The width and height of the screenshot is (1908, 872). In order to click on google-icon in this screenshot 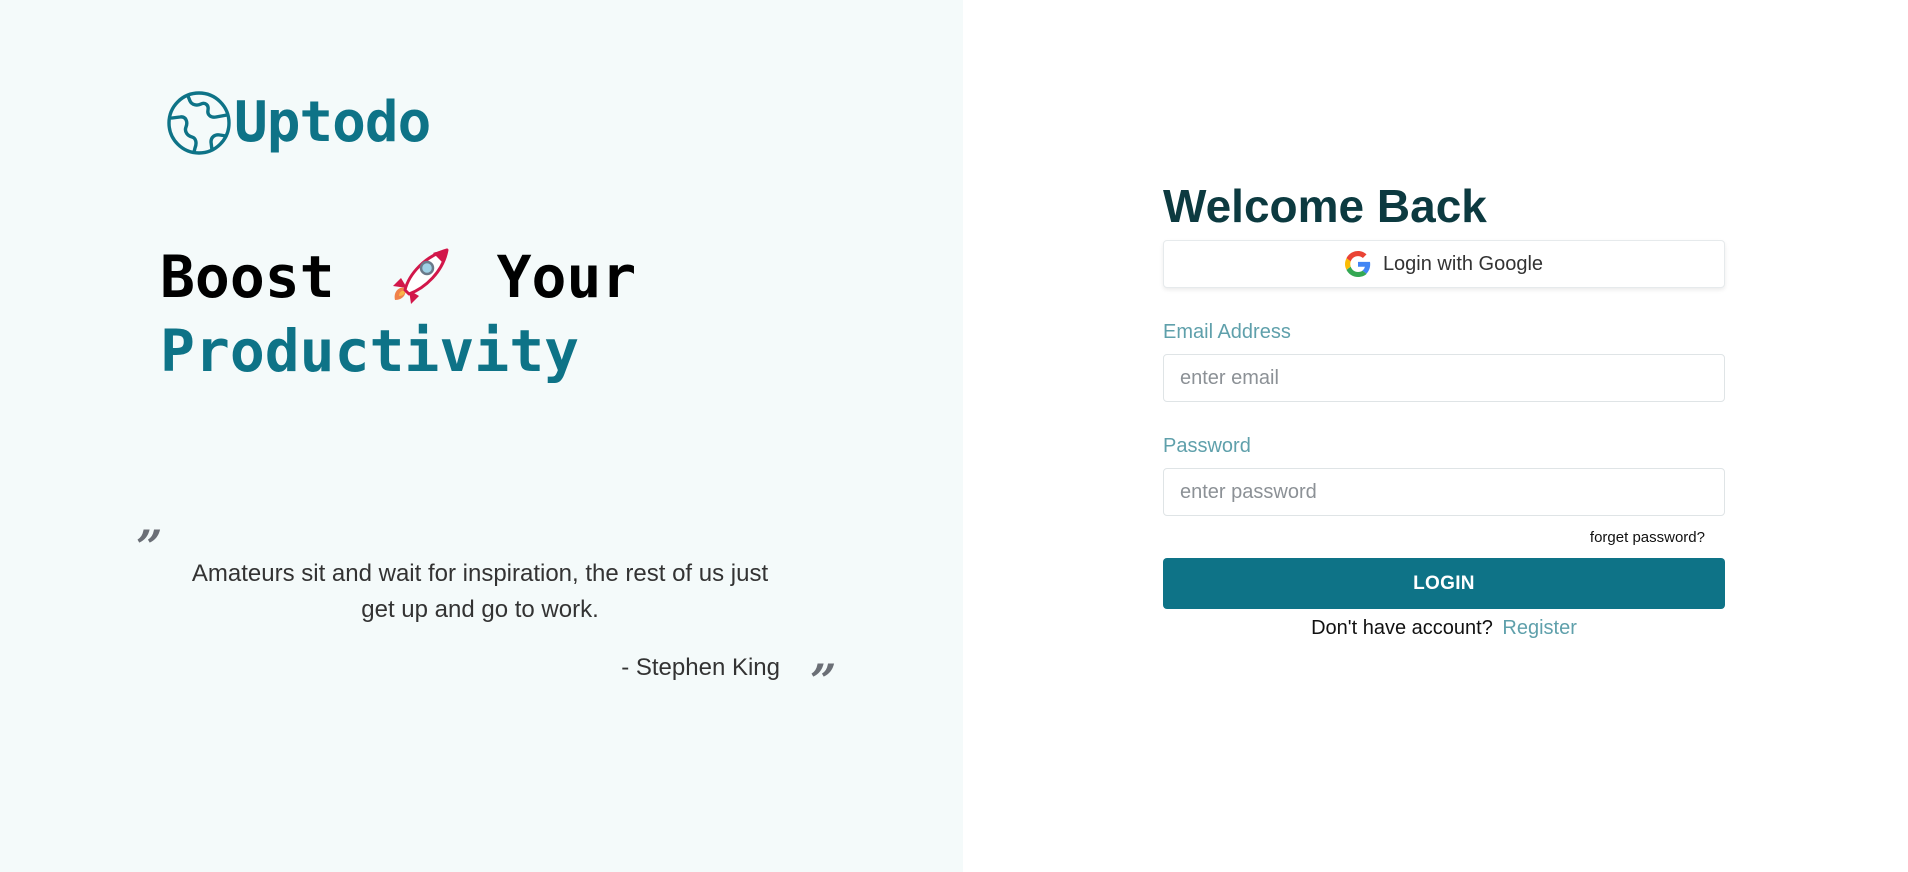, I will do `click(1357, 264)`.